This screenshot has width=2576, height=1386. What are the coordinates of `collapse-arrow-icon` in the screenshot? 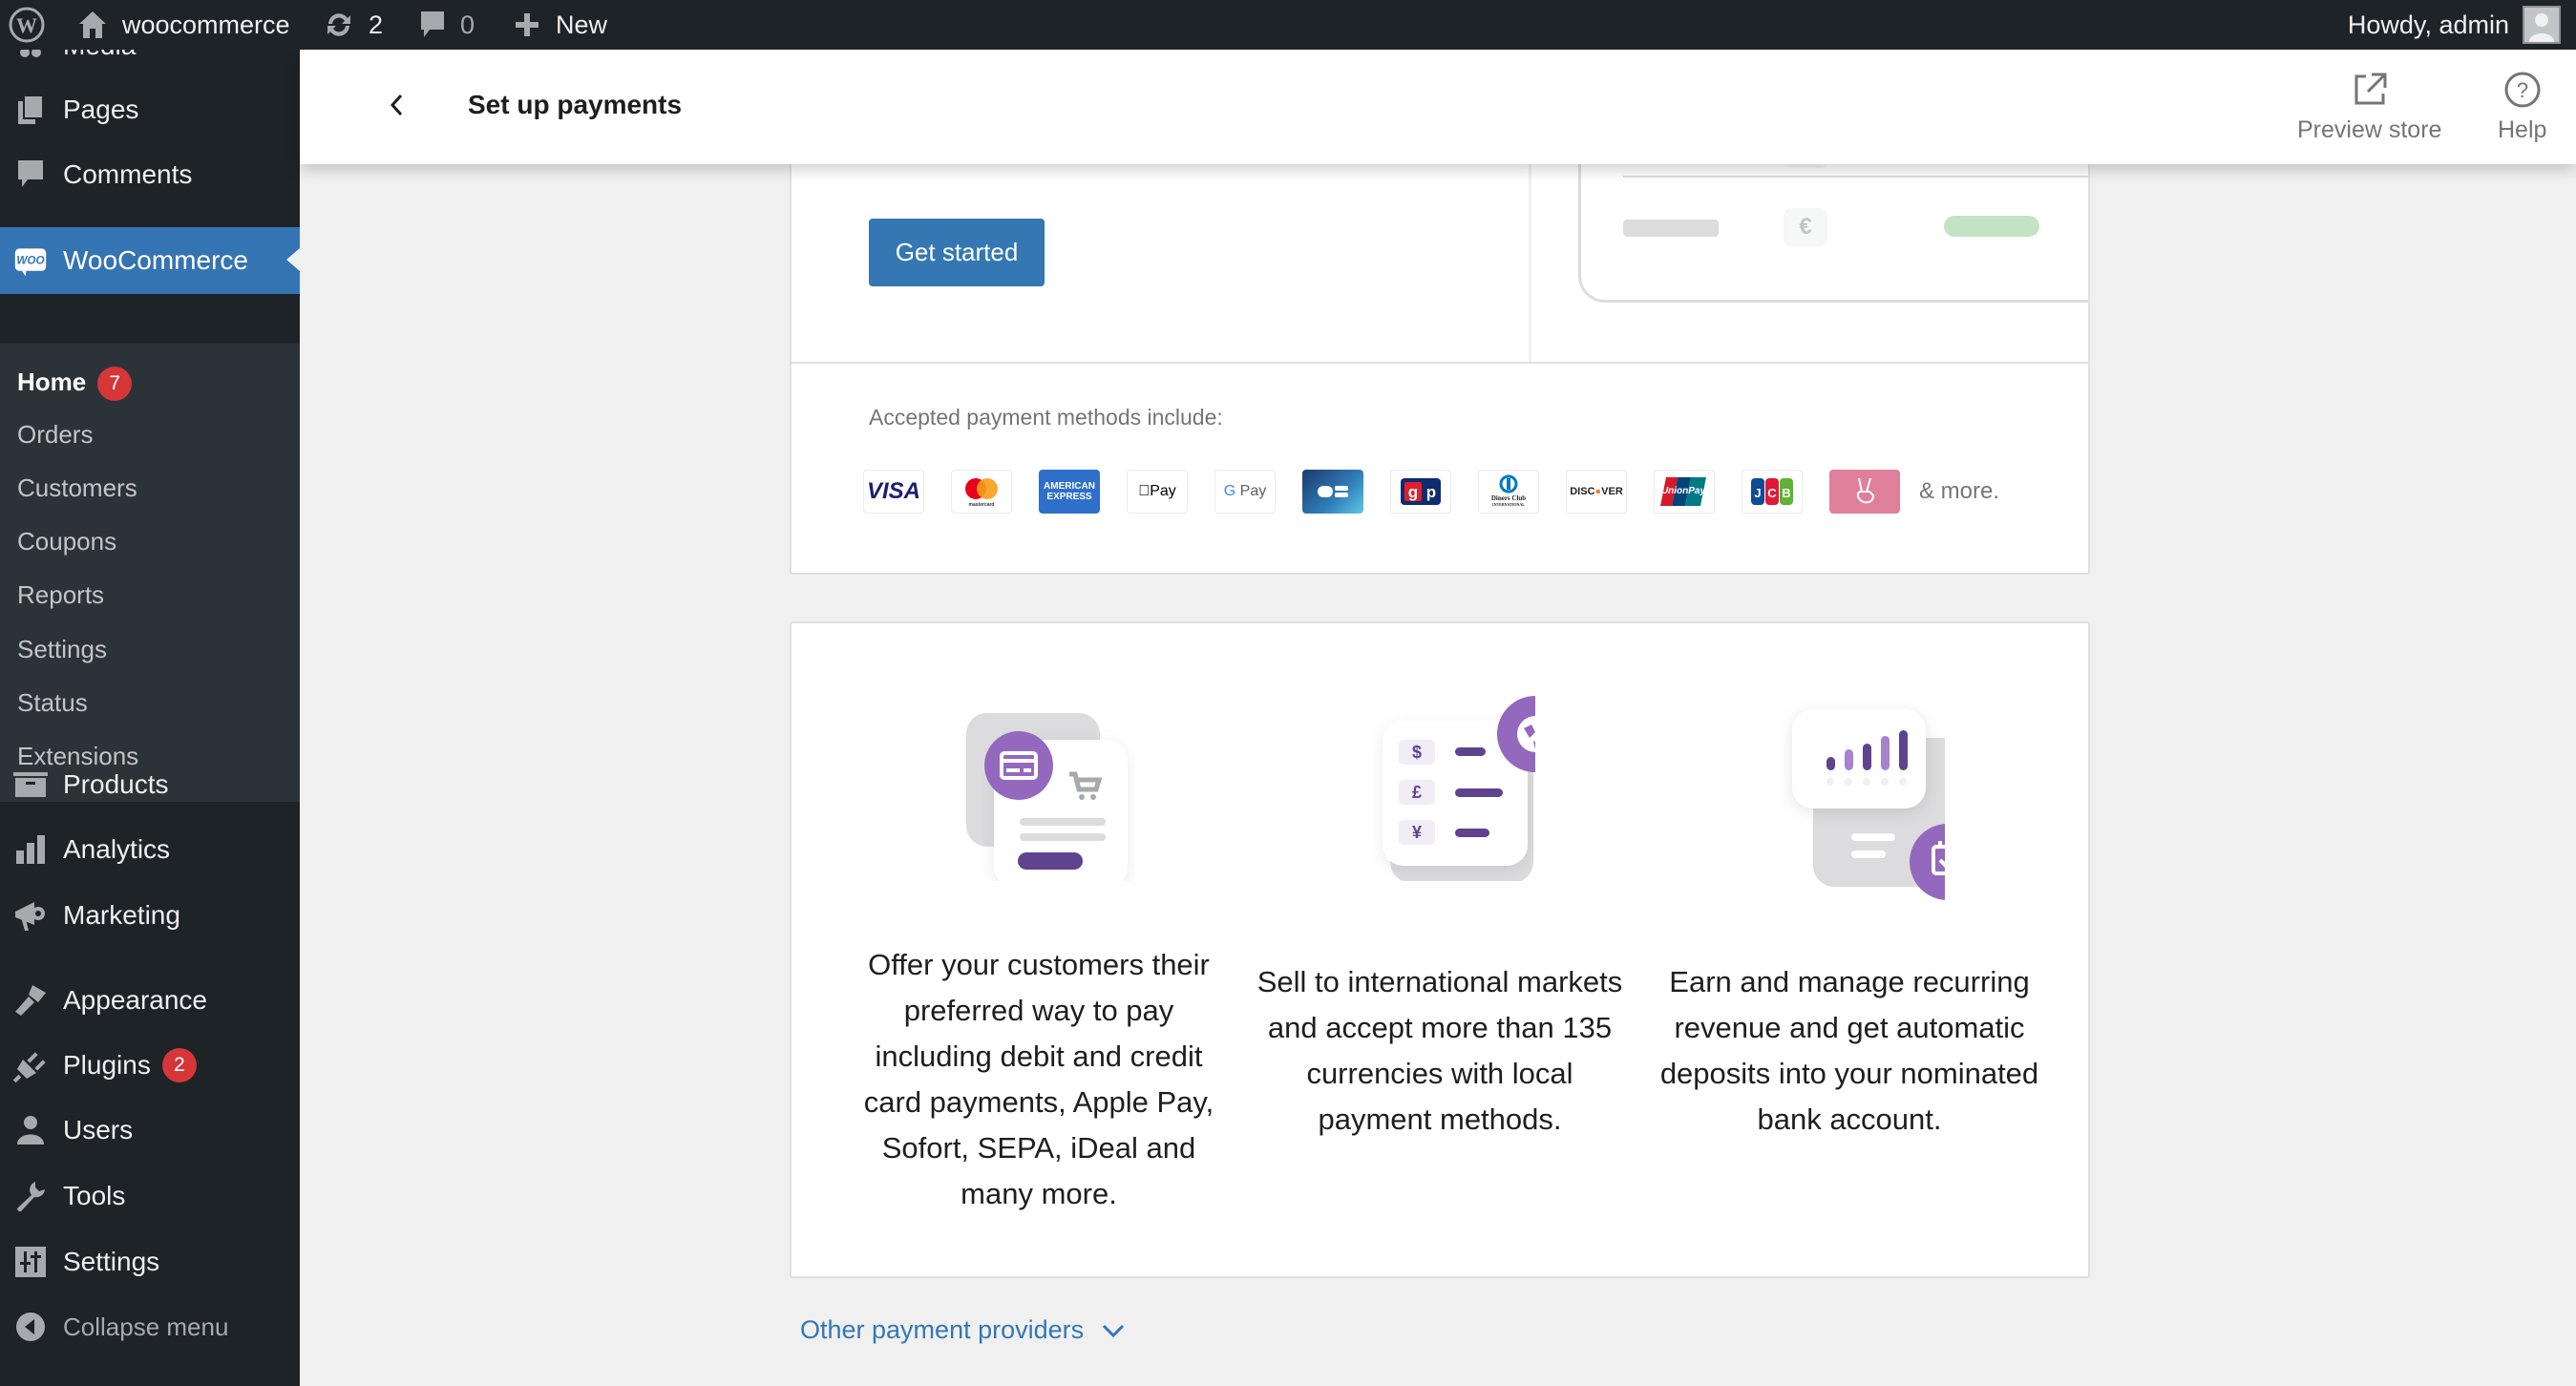 It's located at (30, 1327).